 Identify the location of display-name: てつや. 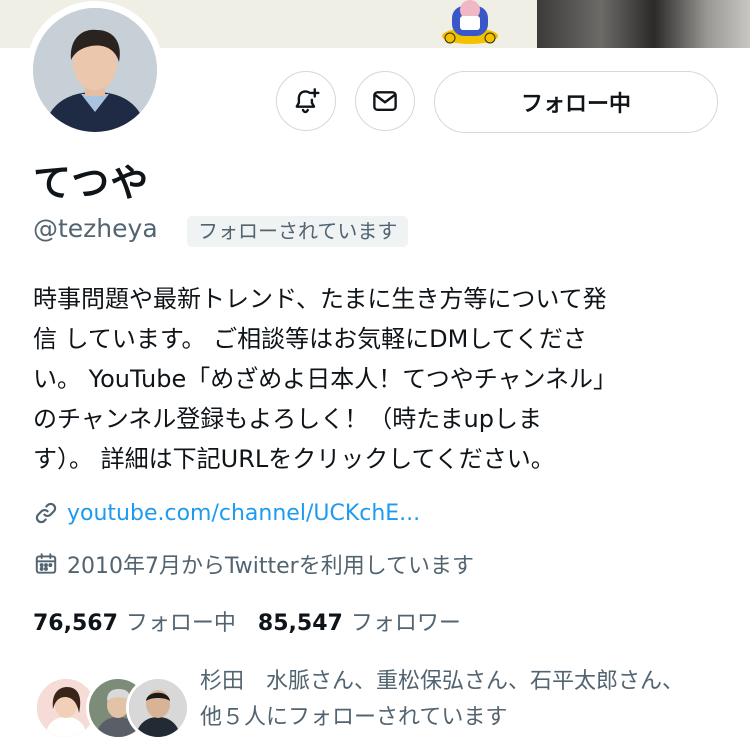
(91, 183).